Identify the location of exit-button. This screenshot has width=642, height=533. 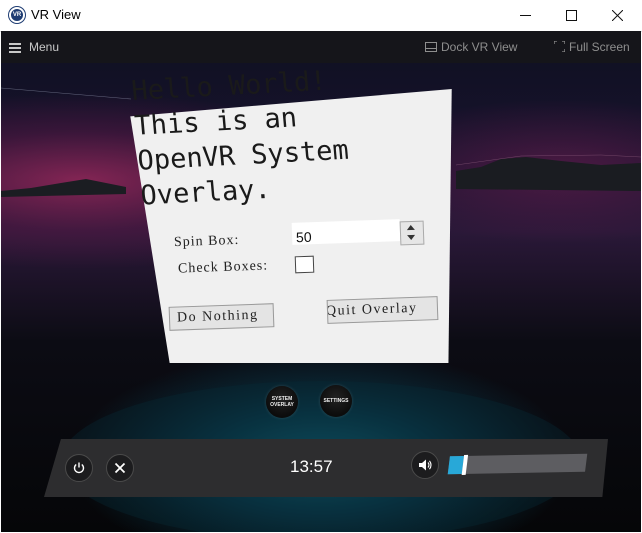
(120, 468).